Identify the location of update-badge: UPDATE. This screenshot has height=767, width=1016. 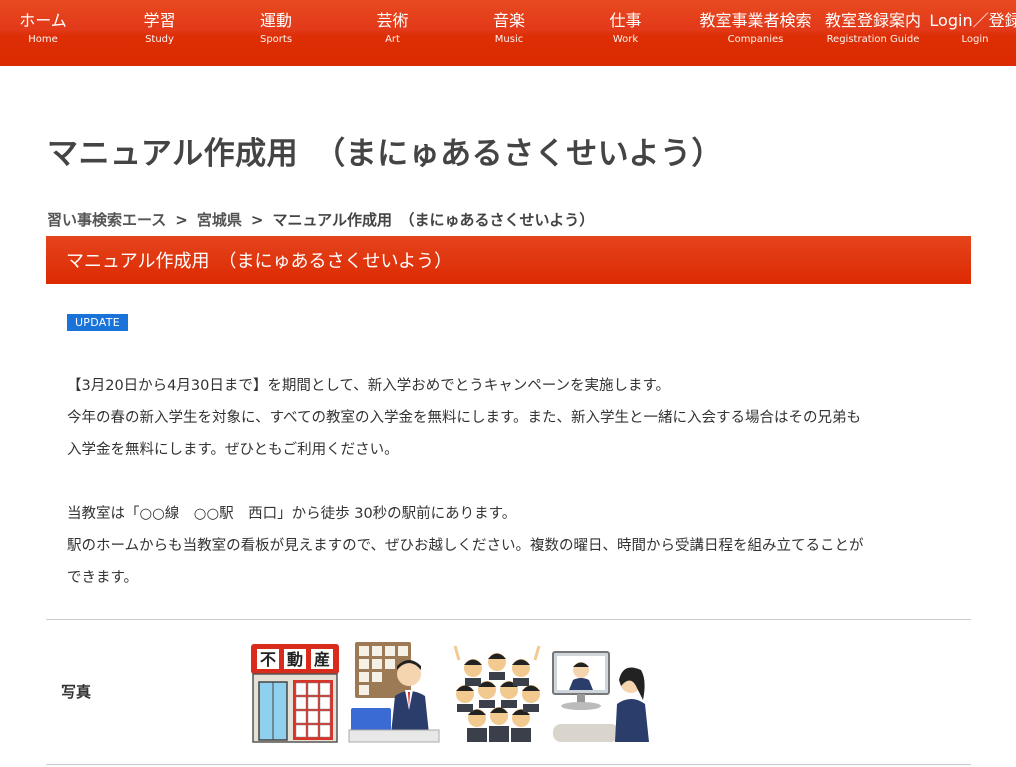
(97, 322).